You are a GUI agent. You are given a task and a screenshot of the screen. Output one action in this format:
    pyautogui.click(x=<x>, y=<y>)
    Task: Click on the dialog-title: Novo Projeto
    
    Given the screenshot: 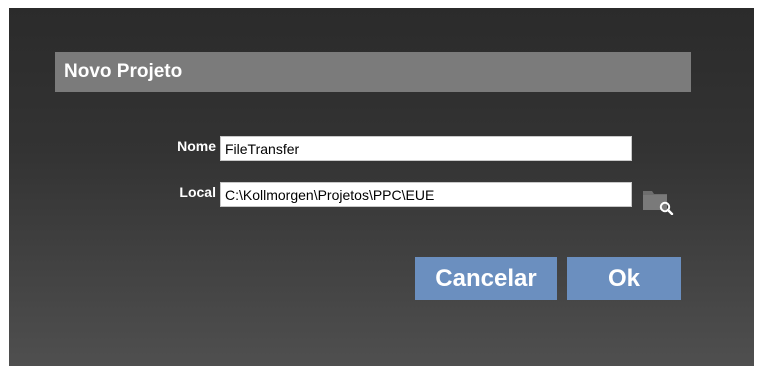 What is the action you would take?
    pyautogui.click(x=123, y=71)
    